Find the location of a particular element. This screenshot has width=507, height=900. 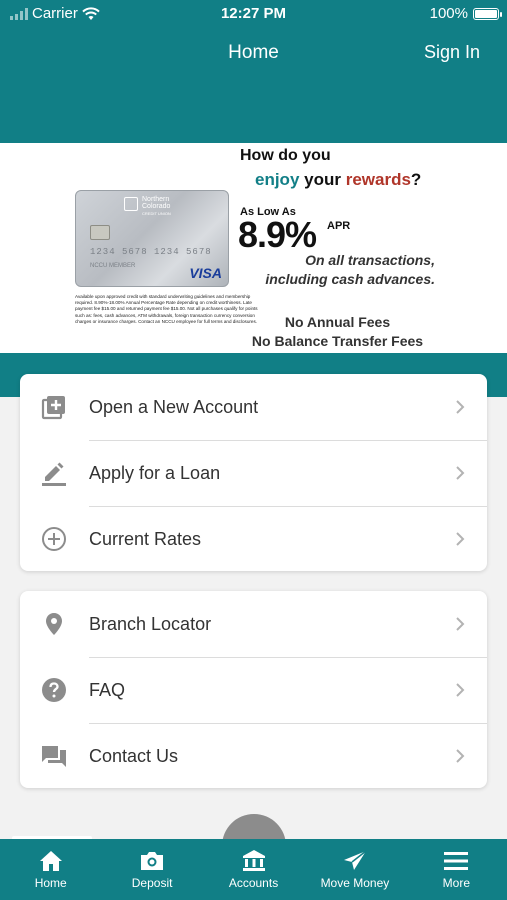

card-bank-name-3: CREDIT UNION is located at coordinates (156, 213).